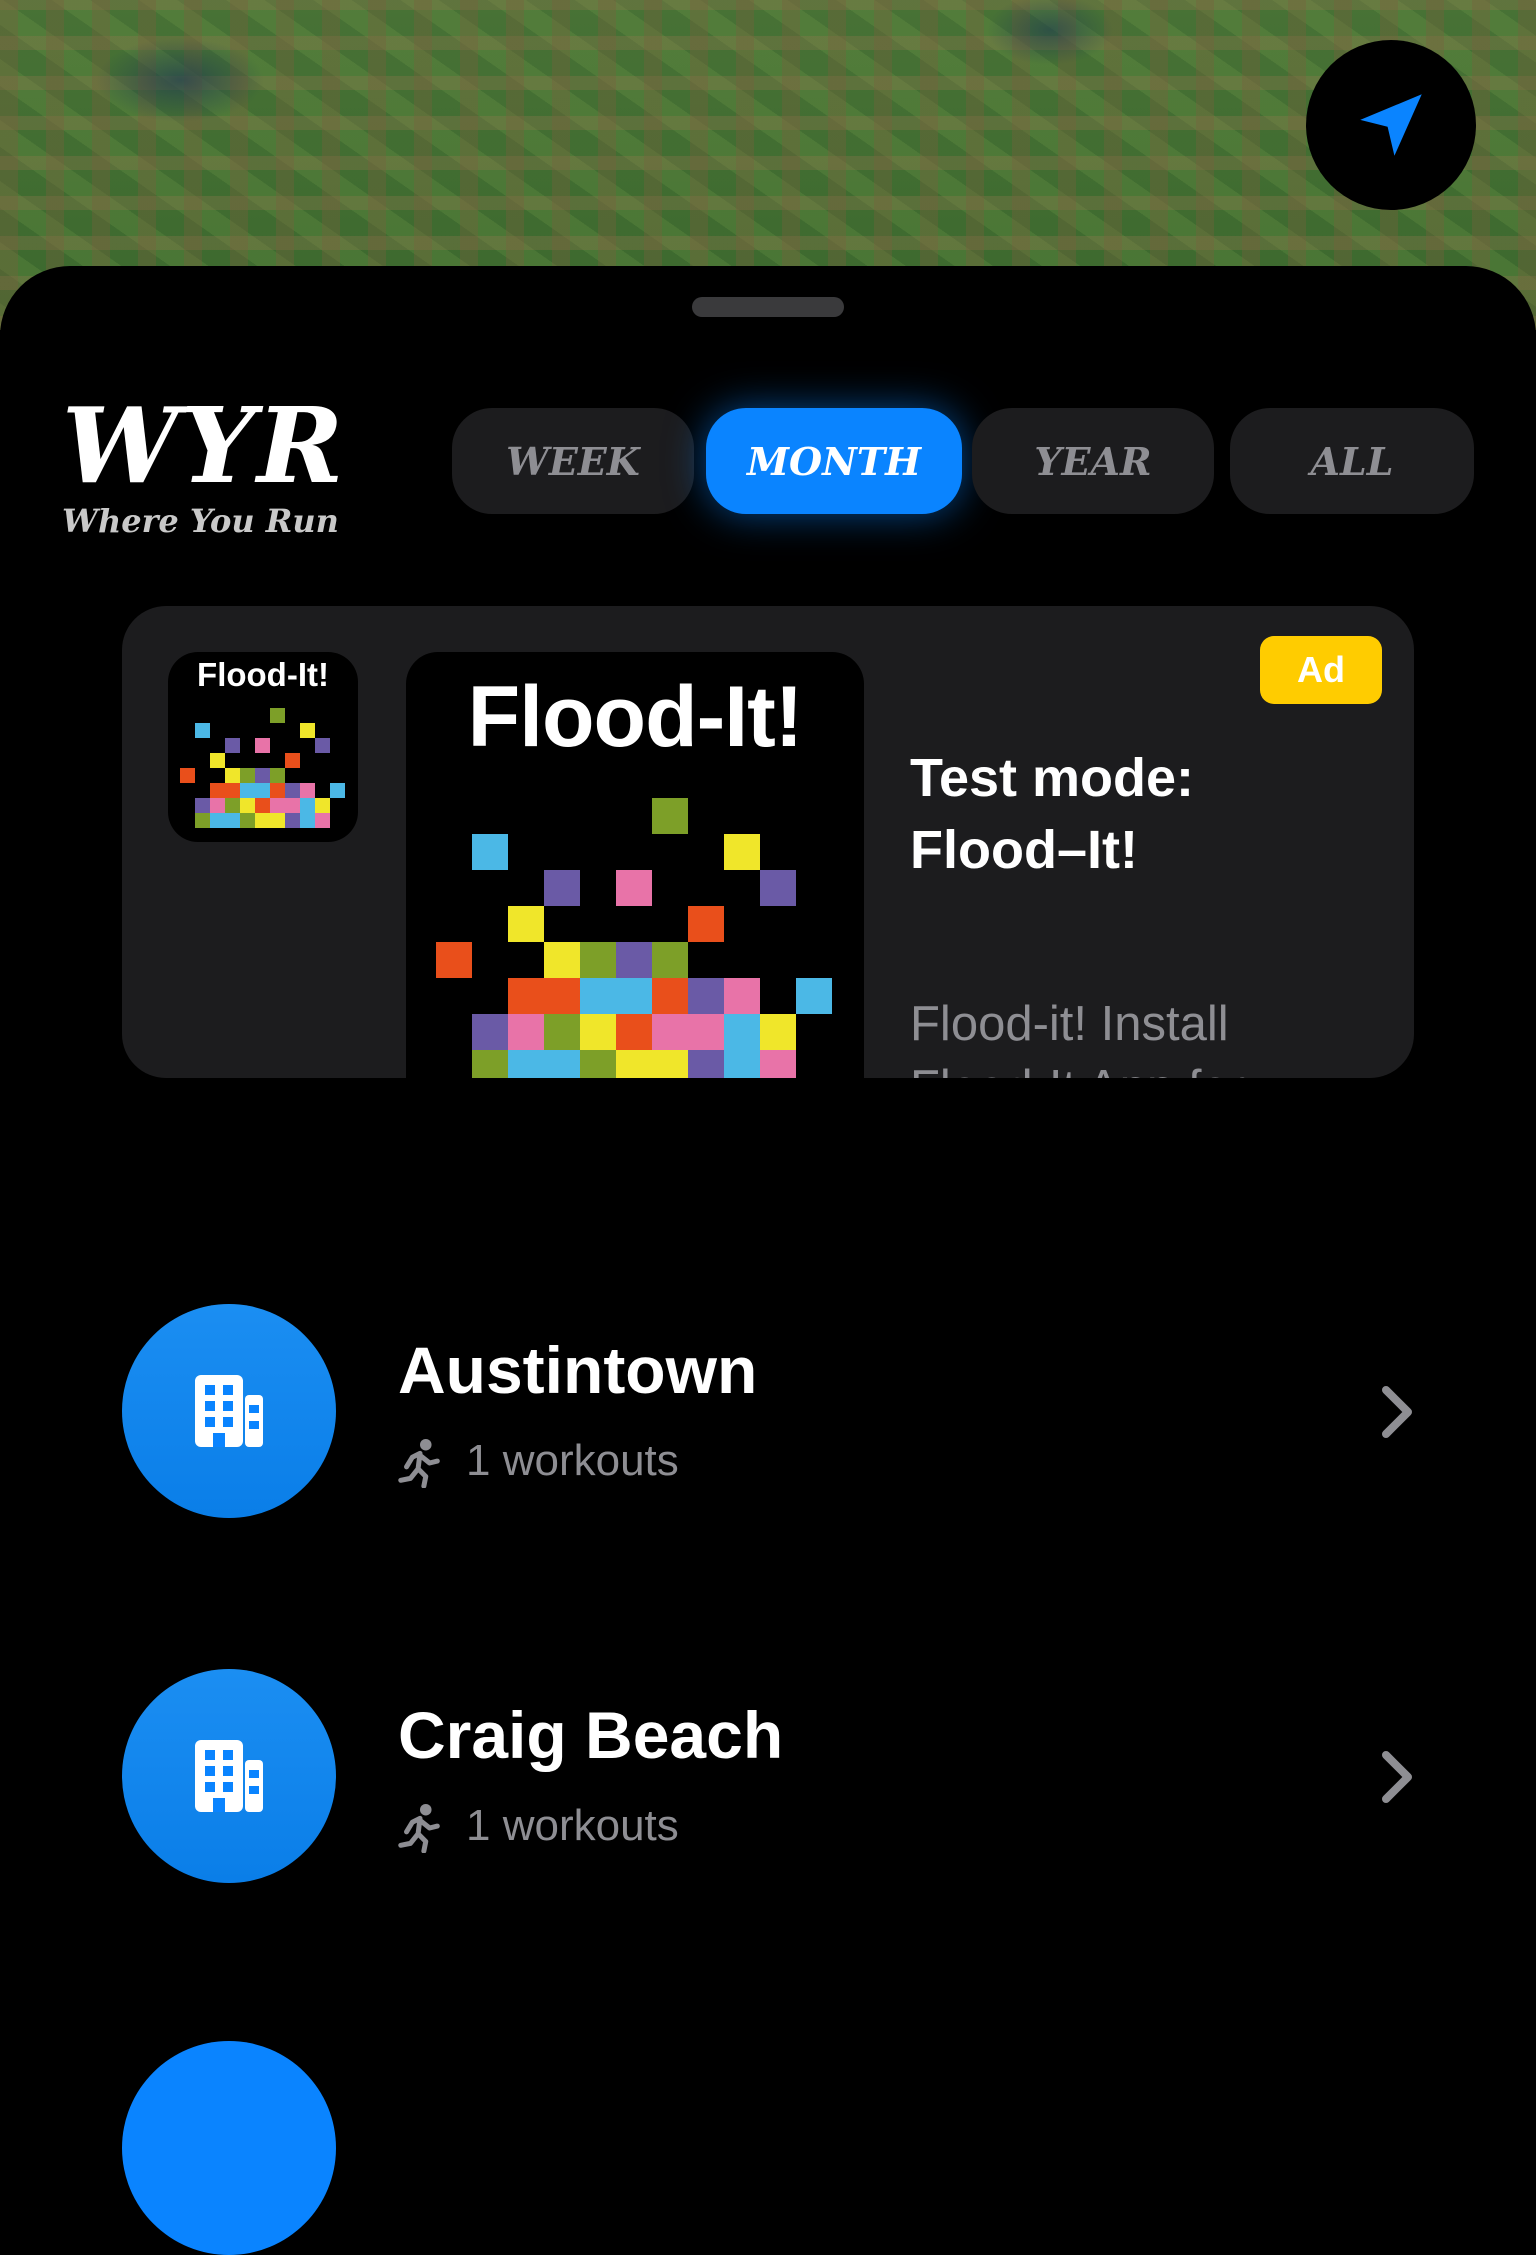  What do you see at coordinates (634, 938) in the screenshot?
I see `pixel-art-image` at bounding box center [634, 938].